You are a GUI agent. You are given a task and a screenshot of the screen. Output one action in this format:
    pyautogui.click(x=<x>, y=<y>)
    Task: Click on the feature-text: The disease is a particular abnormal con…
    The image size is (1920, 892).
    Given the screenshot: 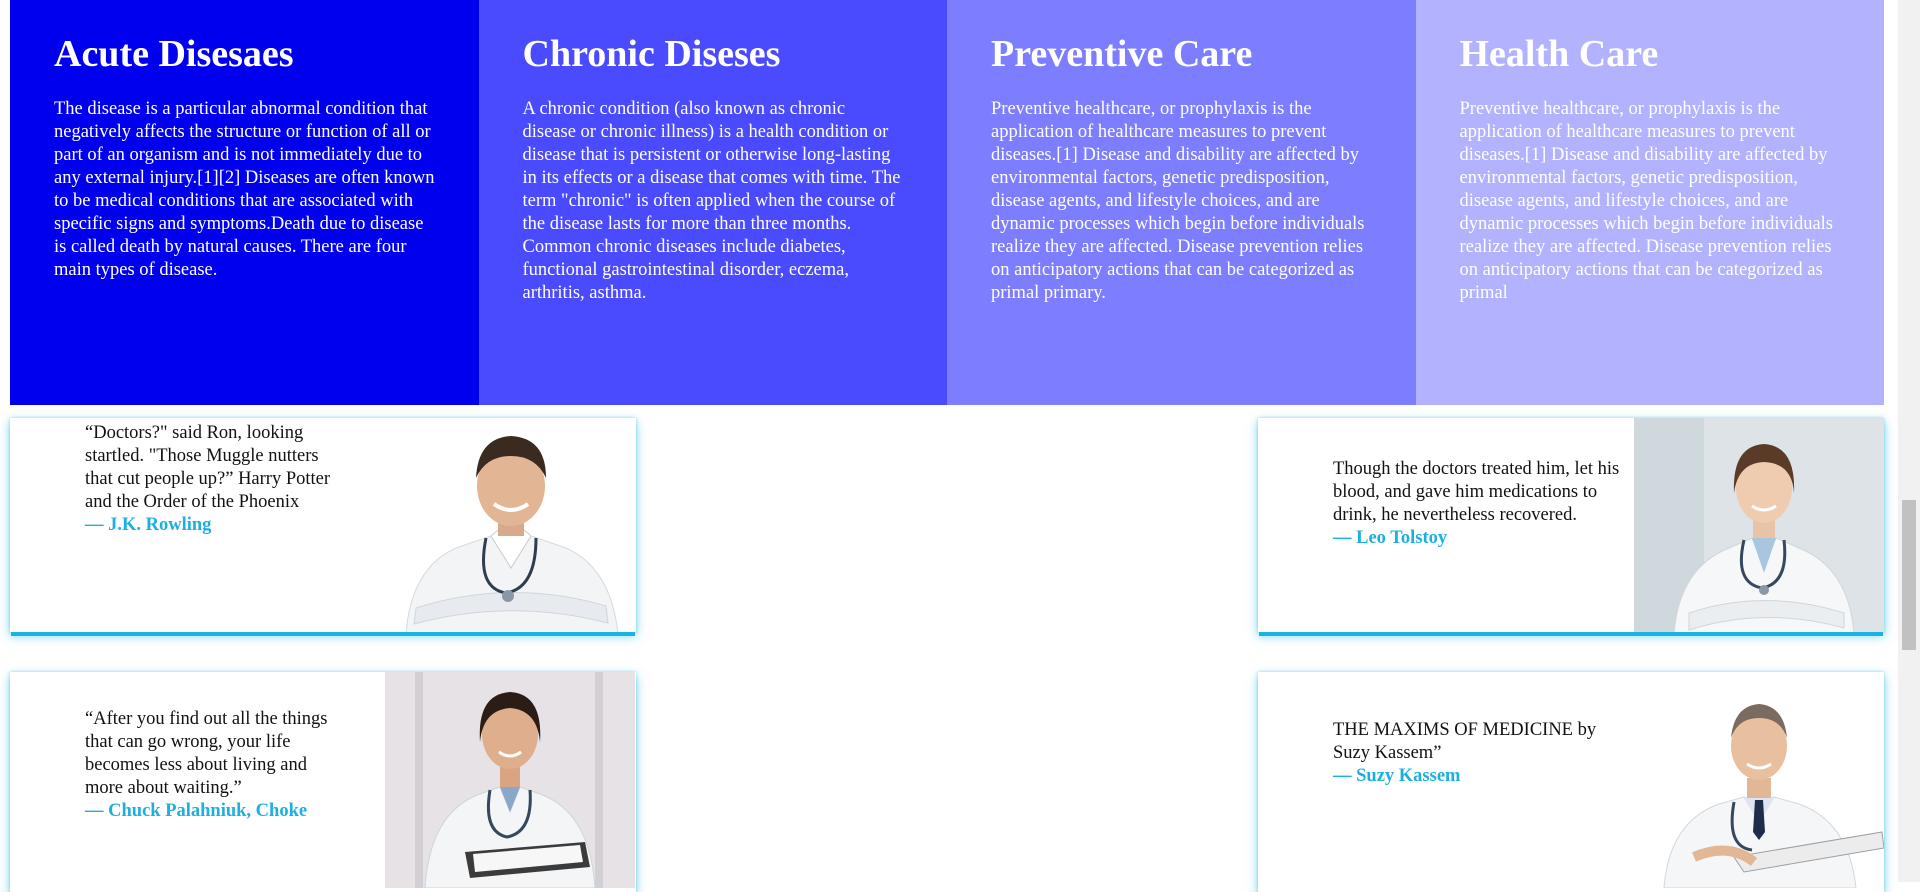 What is the action you would take?
    pyautogui.click(x=244, y=189)
    